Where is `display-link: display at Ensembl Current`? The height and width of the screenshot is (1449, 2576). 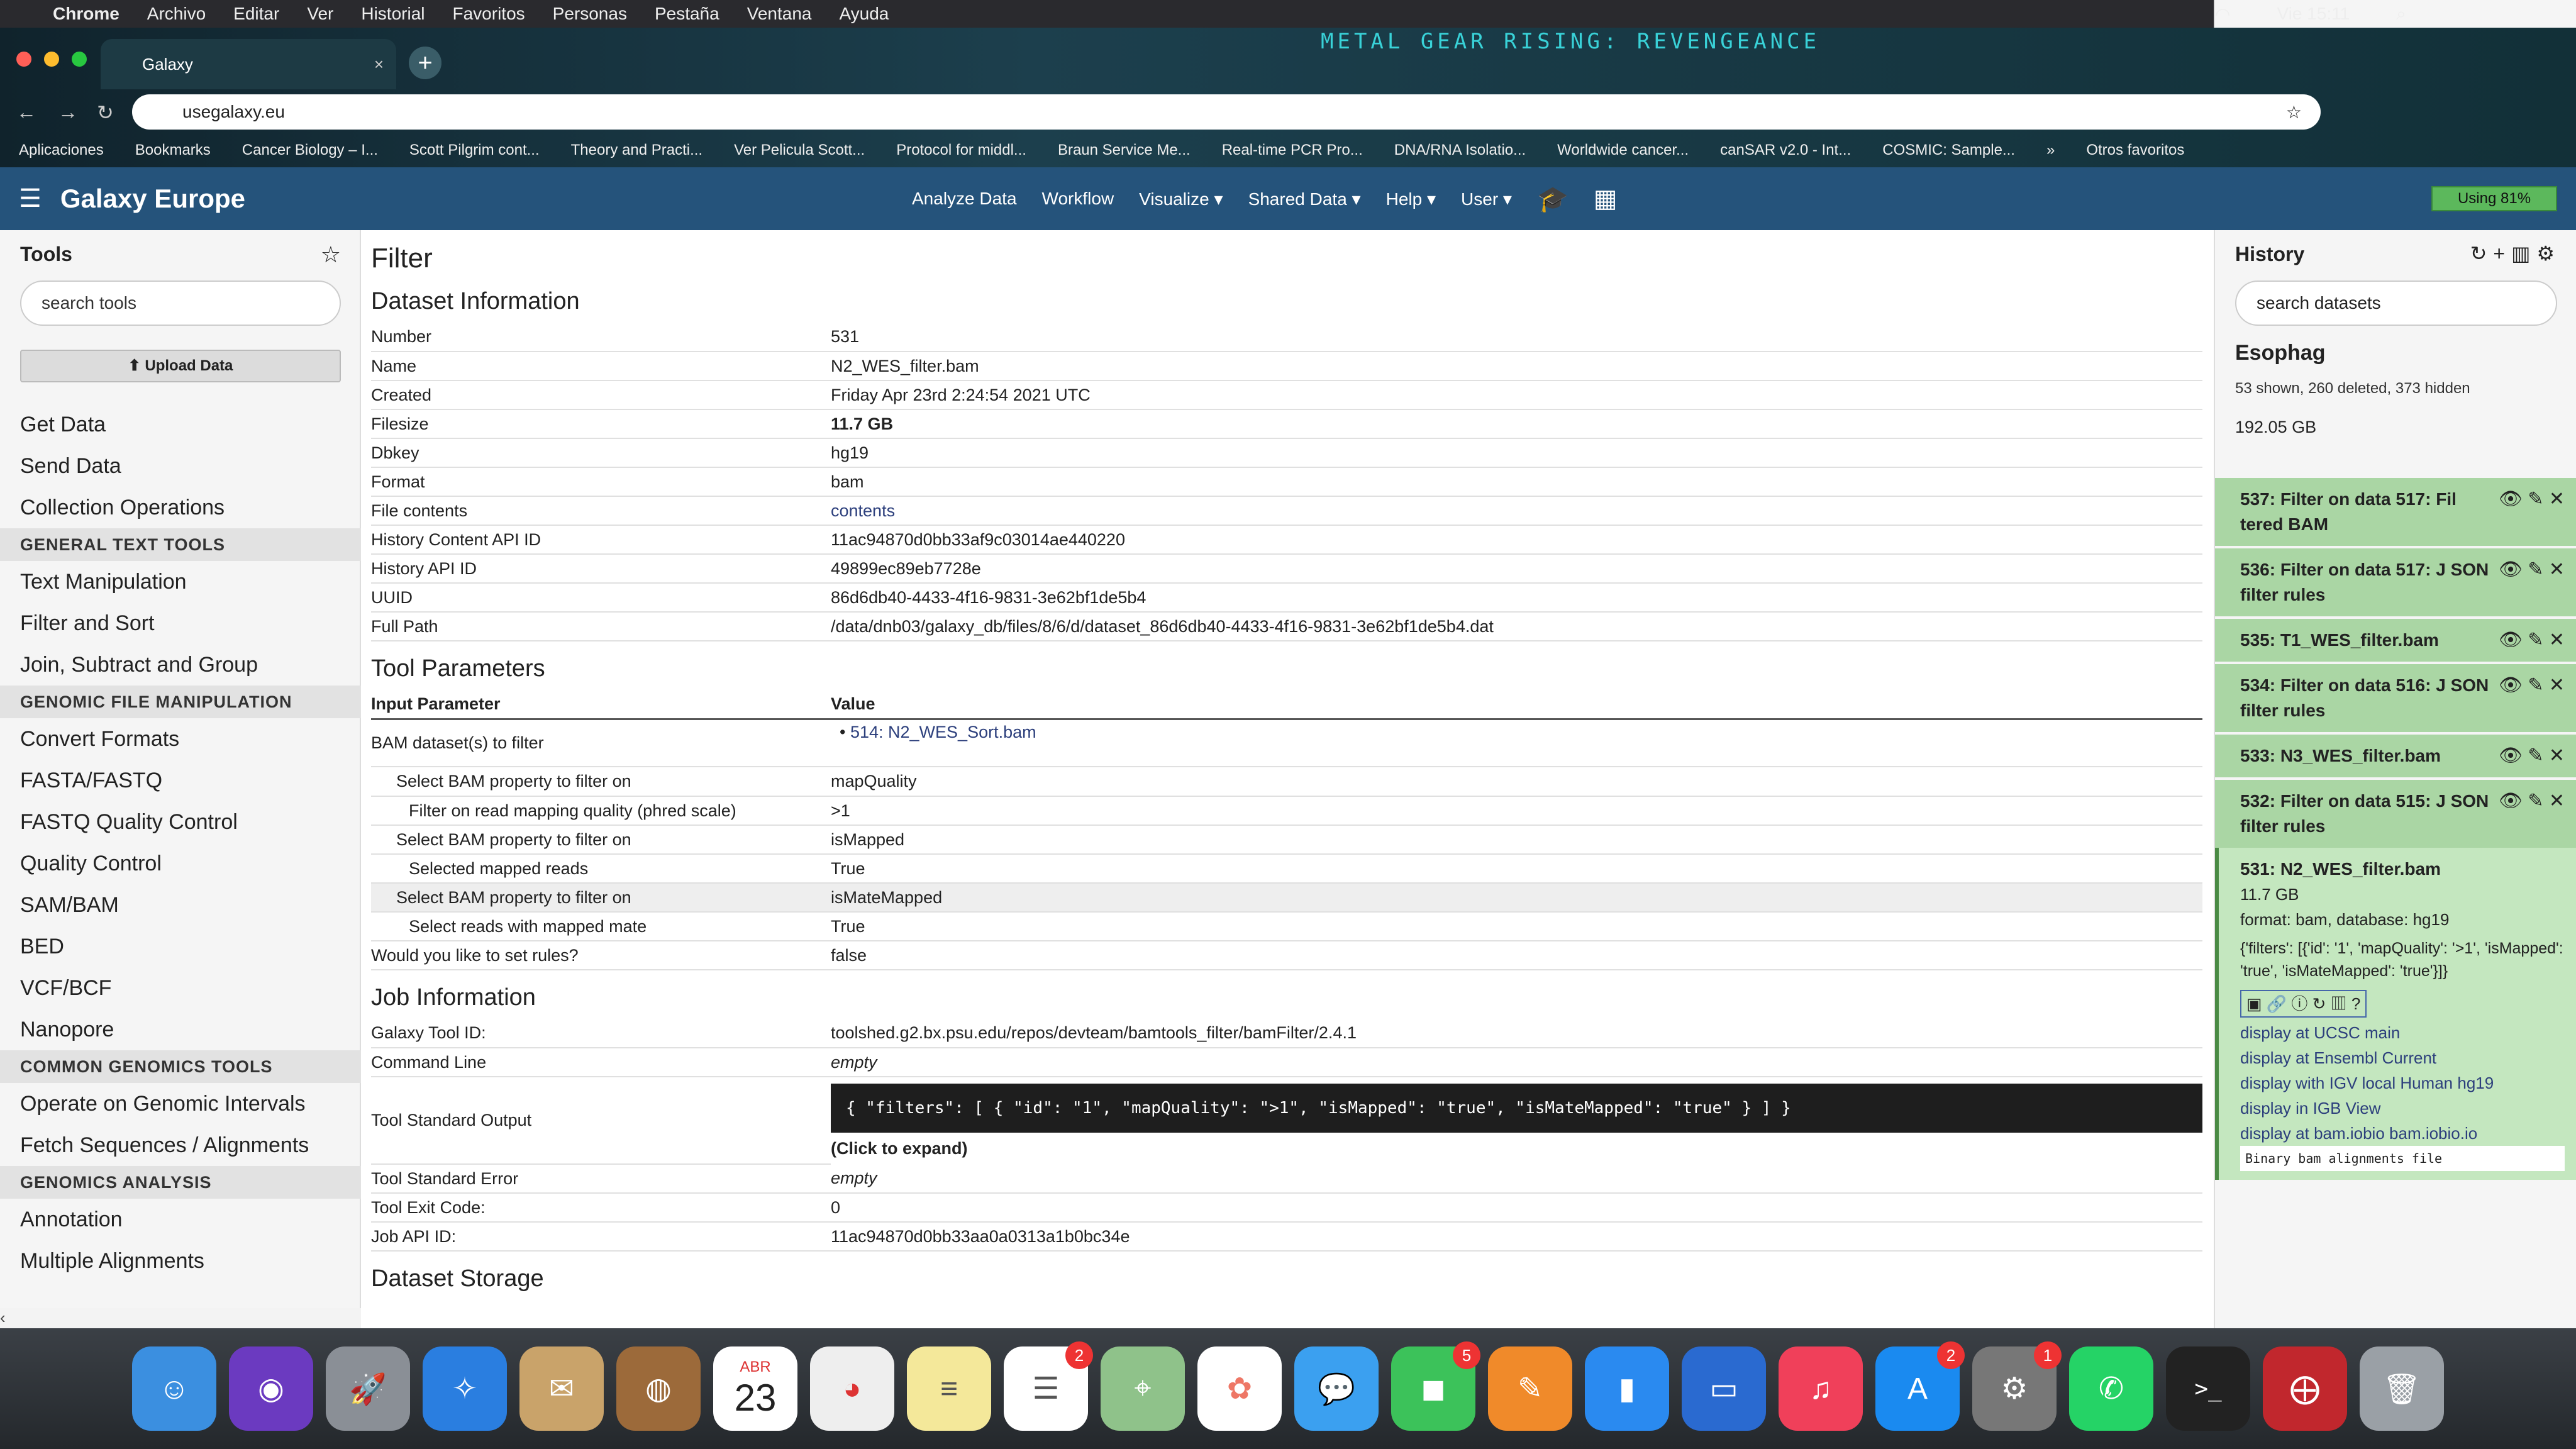 display-link: display at Ensembl Current is located at coordinates (2402, 1057).